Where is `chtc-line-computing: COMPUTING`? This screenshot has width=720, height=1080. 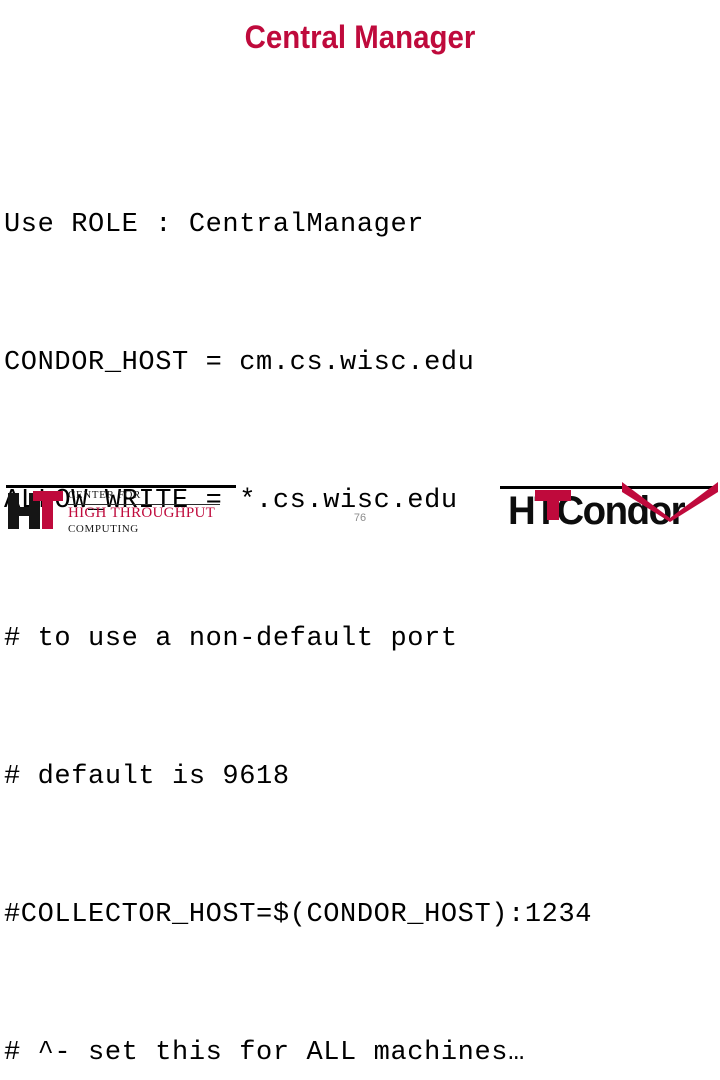 chtc-line-computing: COMPUTING is located at coordinates (103, 529).